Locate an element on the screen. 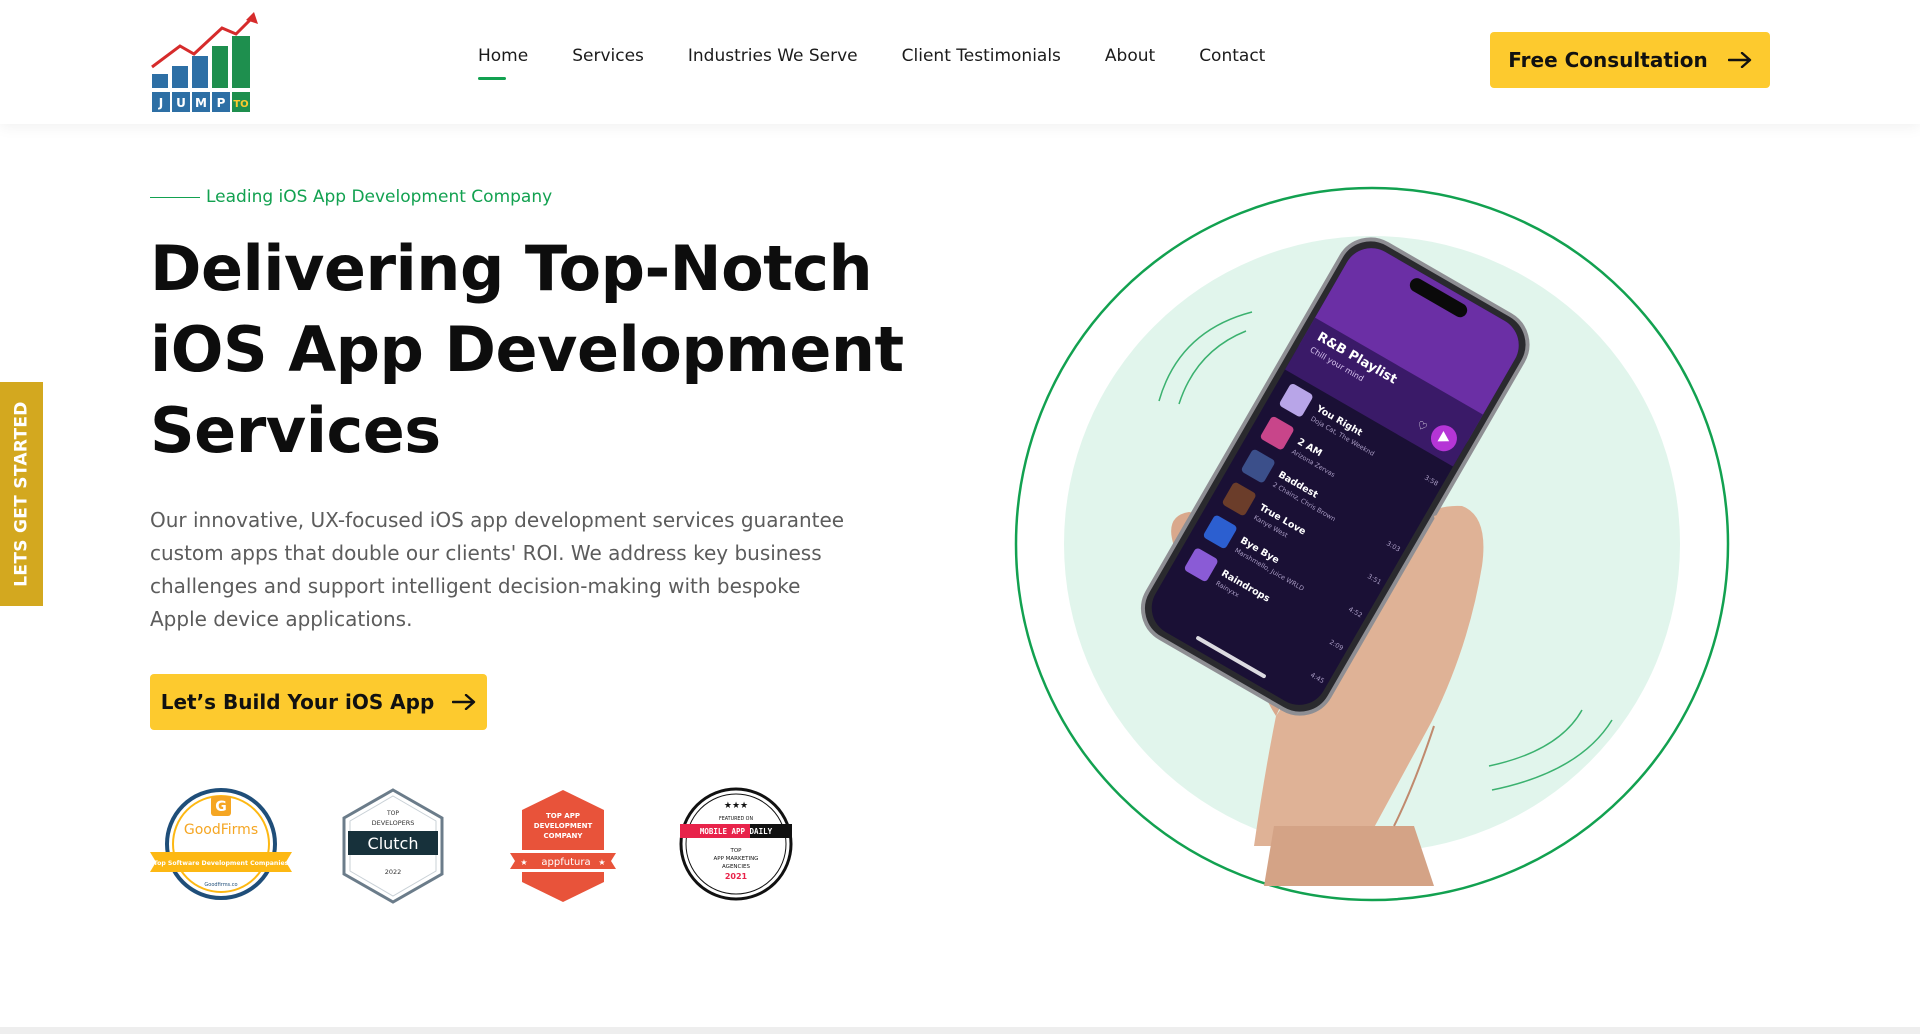 Image resolution: width=1920 pixels, height=1034 pixels. logo-letter-to: TO is located at coordinates (240, 104).